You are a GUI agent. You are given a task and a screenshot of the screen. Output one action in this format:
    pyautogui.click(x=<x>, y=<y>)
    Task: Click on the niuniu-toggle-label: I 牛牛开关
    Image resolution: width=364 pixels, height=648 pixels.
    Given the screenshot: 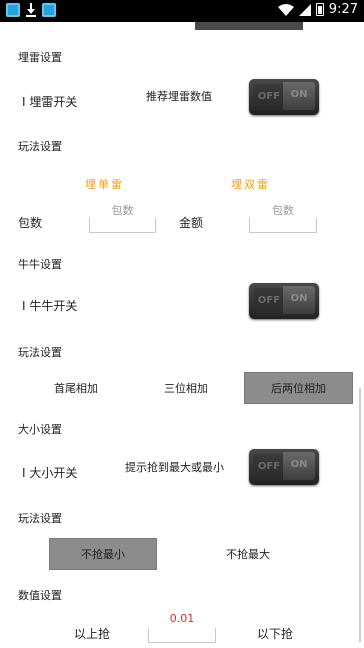 What is the action you would take?
    pyautogui.click(x=50, y=306)
    